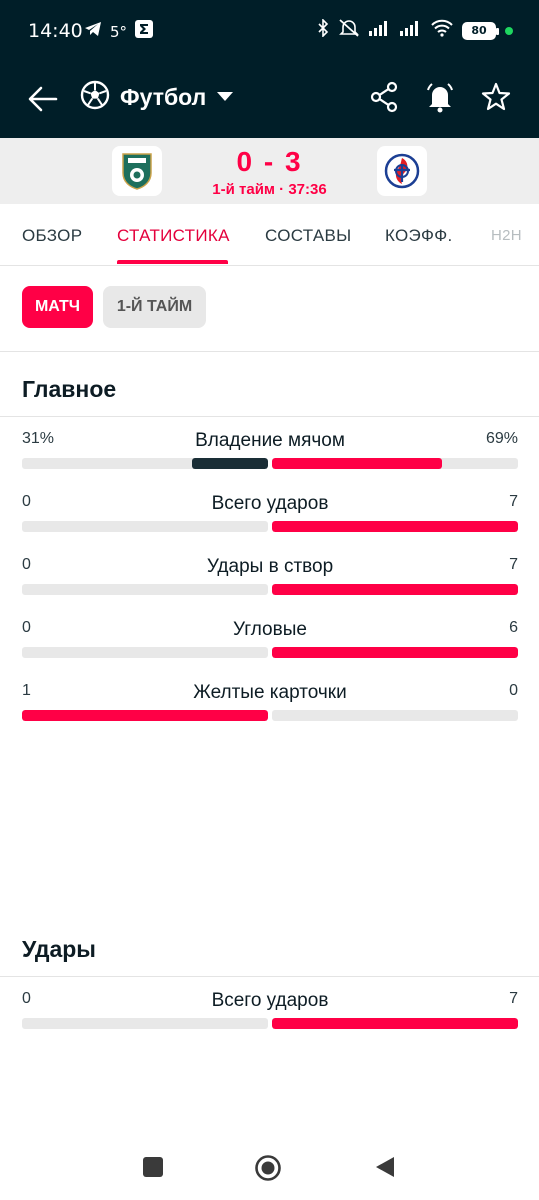 The width and height of the screenshot is (539, 1200). What do you see at coordinates (269, 189) in the screenshot?
I see `match-period: 1-й тайм · 37:36` at bounding box center [269, 189].